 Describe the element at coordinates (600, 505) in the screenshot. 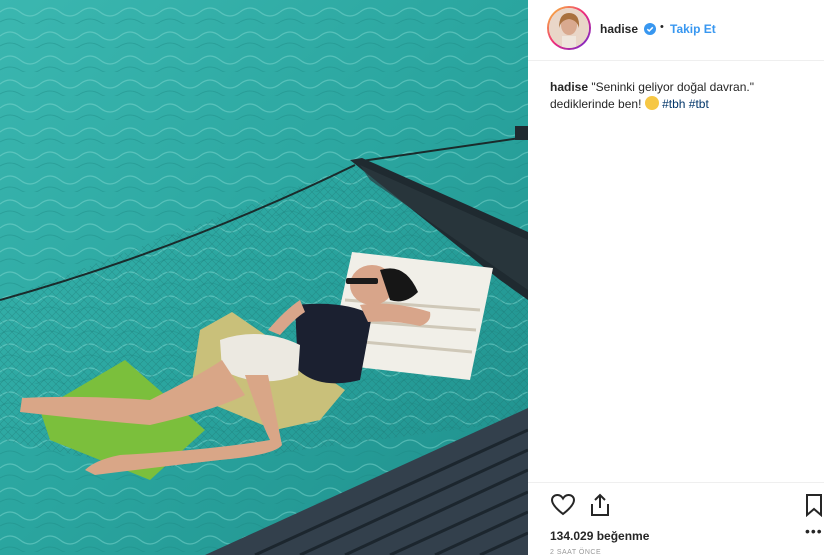

I see `share-icon` at that location.